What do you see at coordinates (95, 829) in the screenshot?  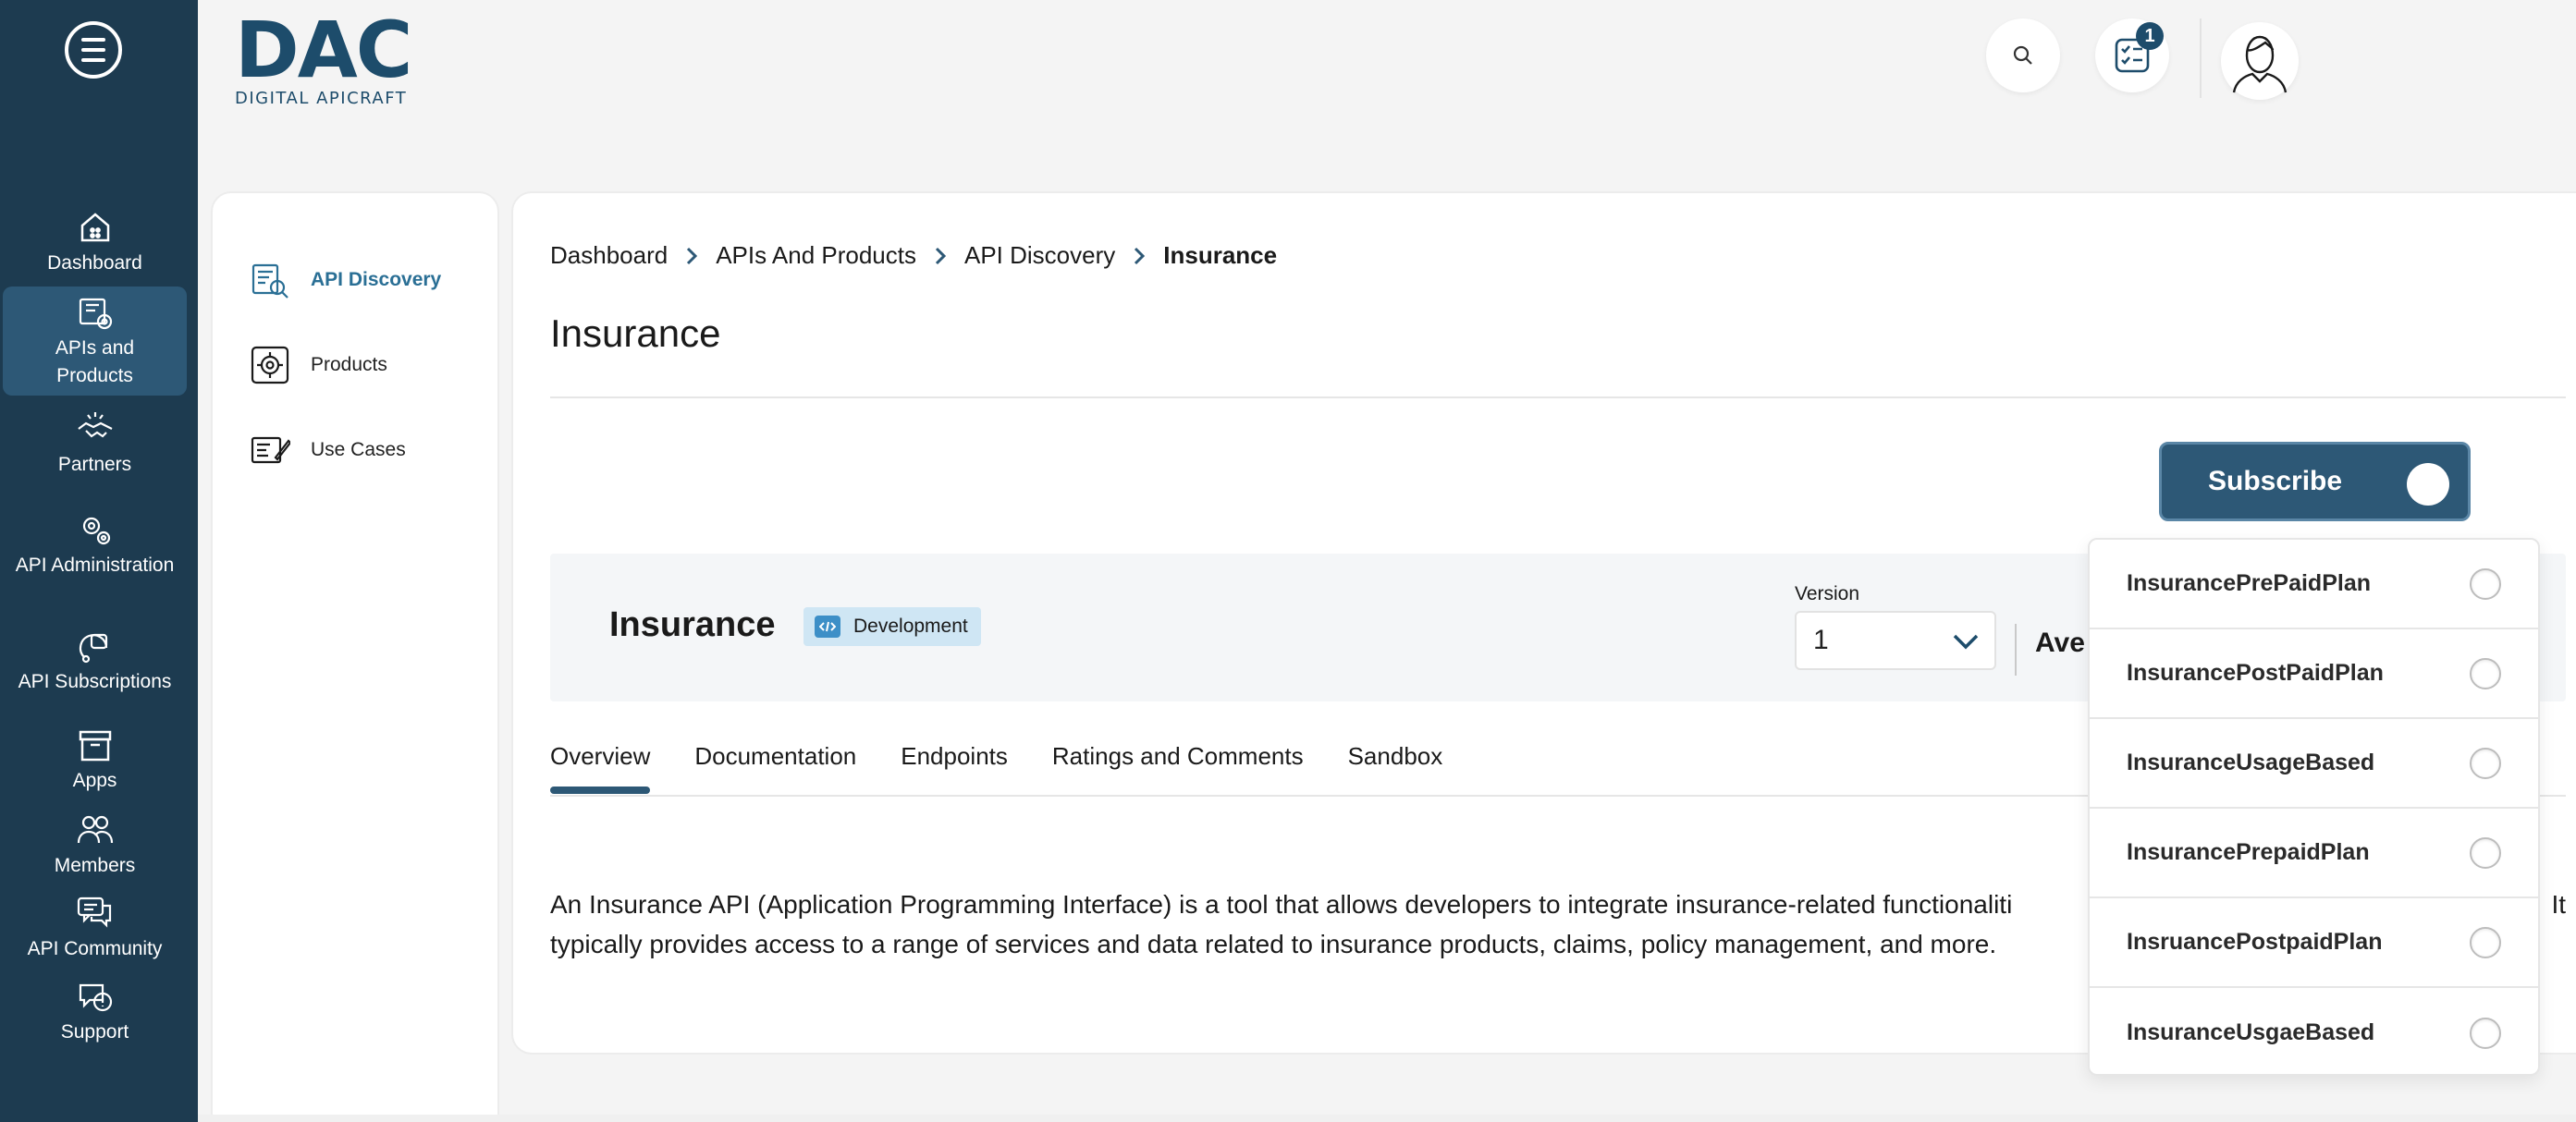 I see `members-icon` at bounding box center [95, 829].